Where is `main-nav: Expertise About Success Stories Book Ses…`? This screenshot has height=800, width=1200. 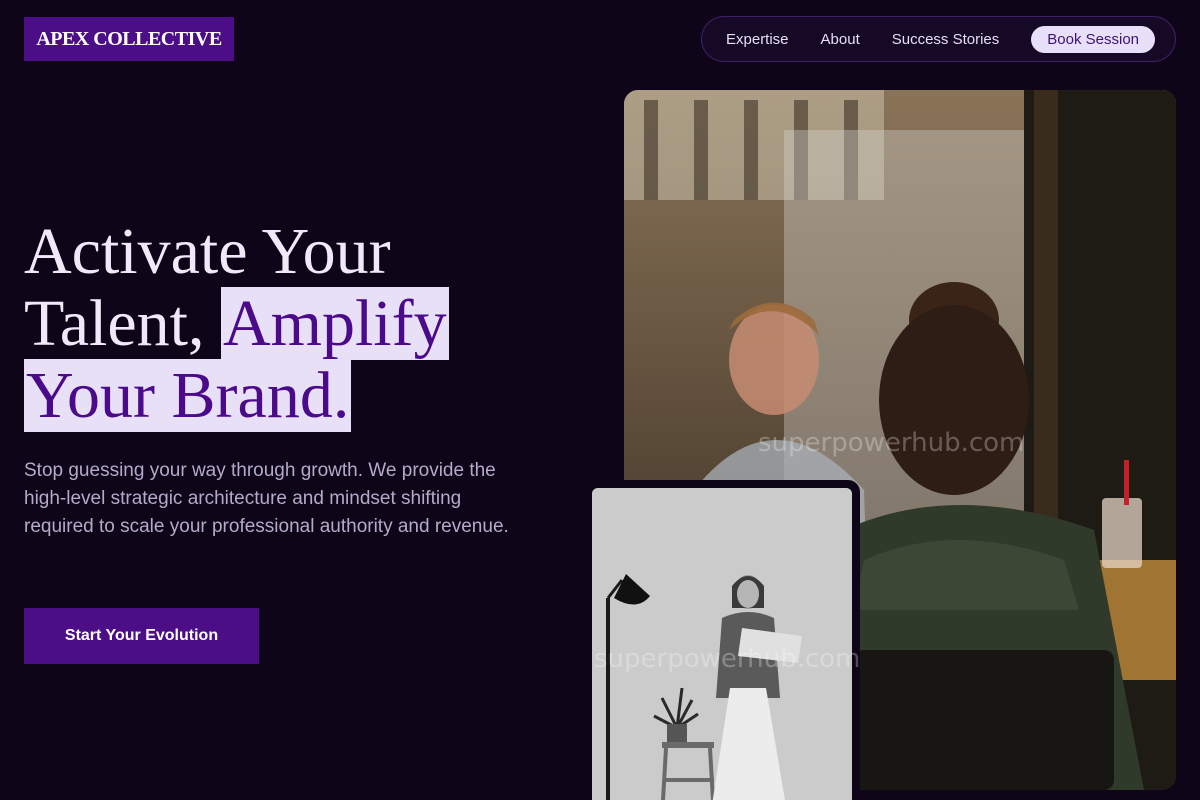
main-nav: Expertise About Success Stories Book Ses… is located at coordinates (938, 39).